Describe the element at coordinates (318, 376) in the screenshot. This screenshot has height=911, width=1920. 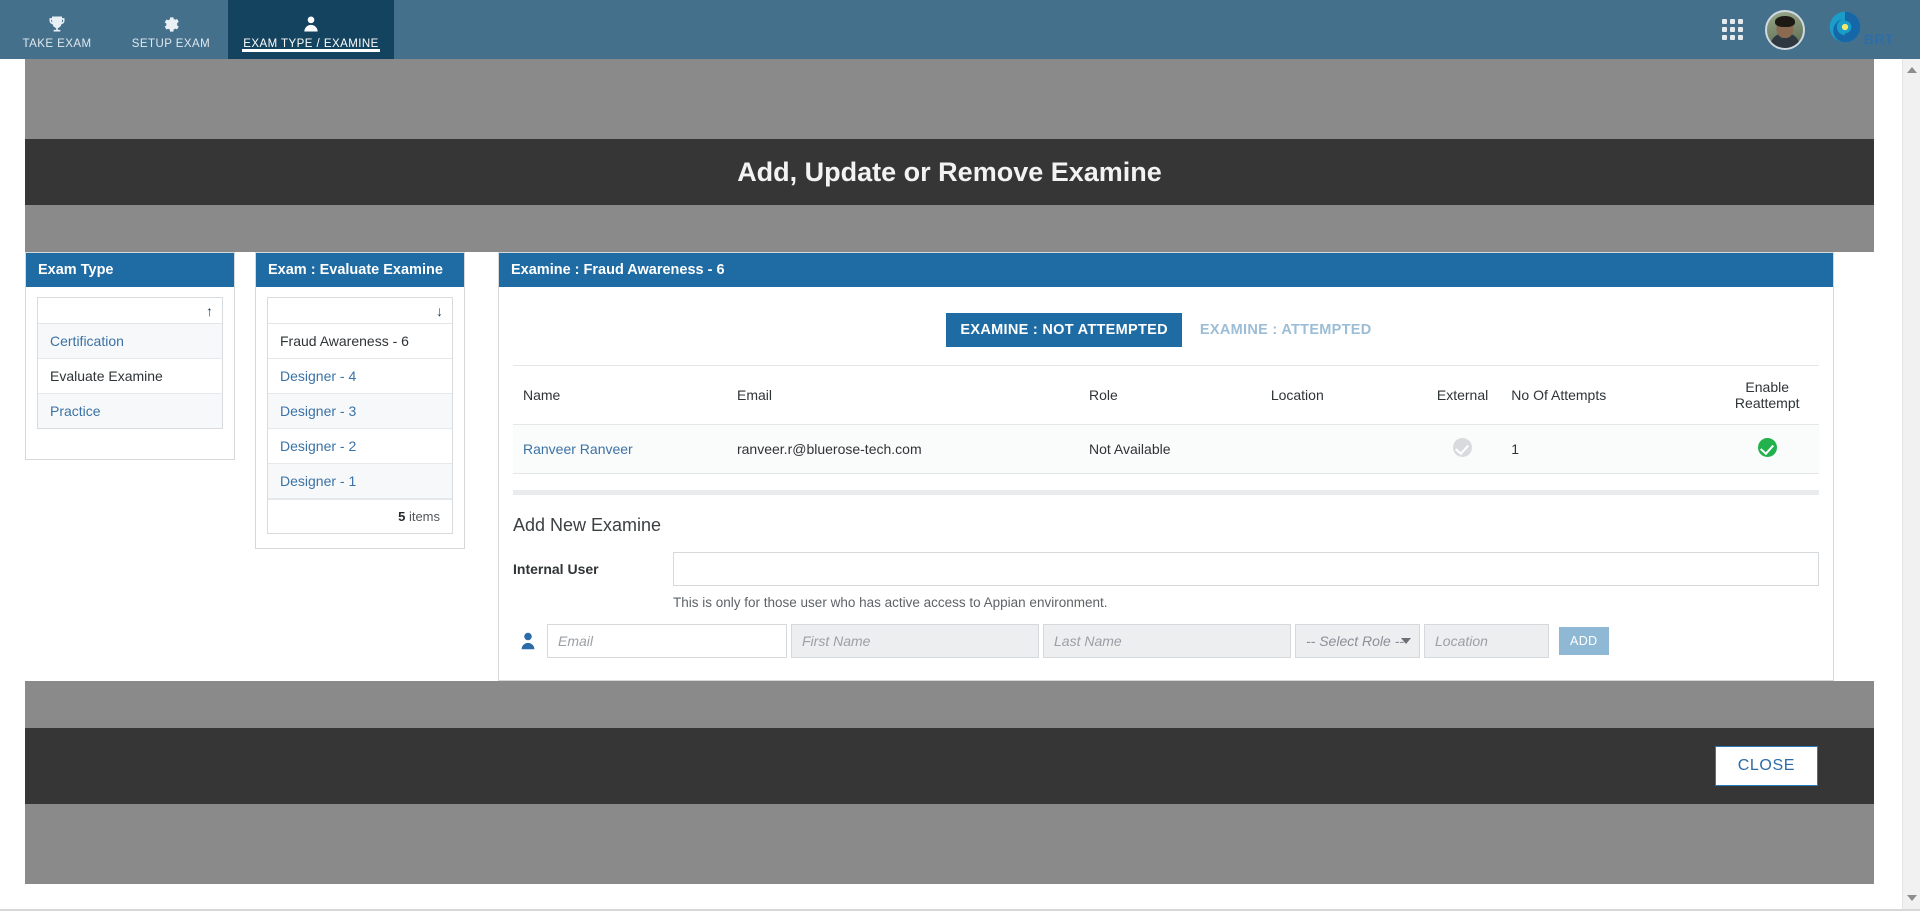
I see `exam-list-link-designer-4: Designer - 4` at that location.